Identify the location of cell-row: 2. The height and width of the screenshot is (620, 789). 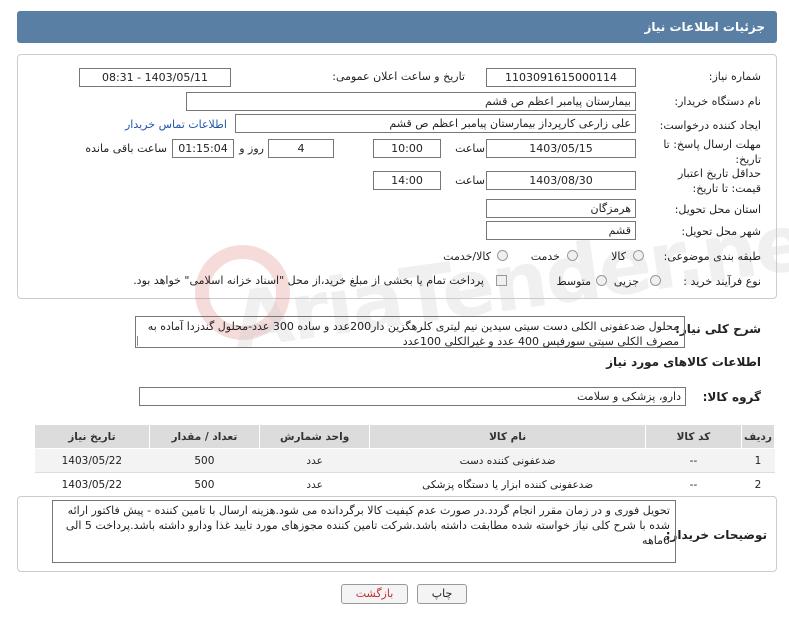
(758, 484).